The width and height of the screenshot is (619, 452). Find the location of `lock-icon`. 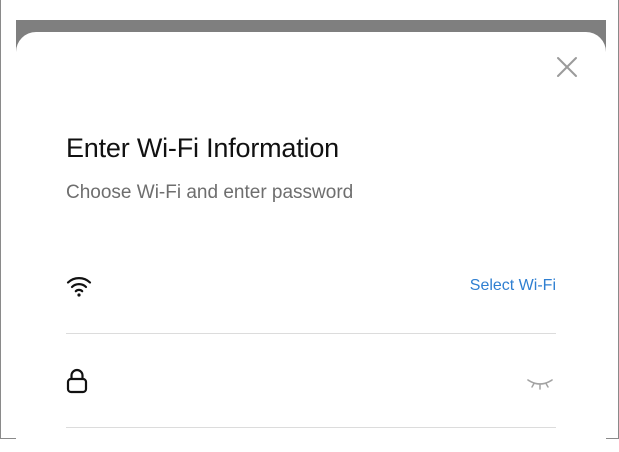

lock-icon is located at coordinates (77, 381).